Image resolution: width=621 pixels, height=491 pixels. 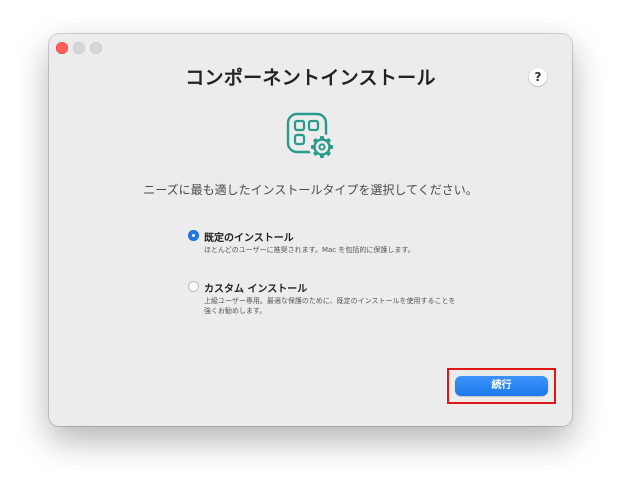 I want to click on default-install-description: ほとんどのユーザーに推奨されます。Mac を包括的に保護します。, so click(x=309, y=250).